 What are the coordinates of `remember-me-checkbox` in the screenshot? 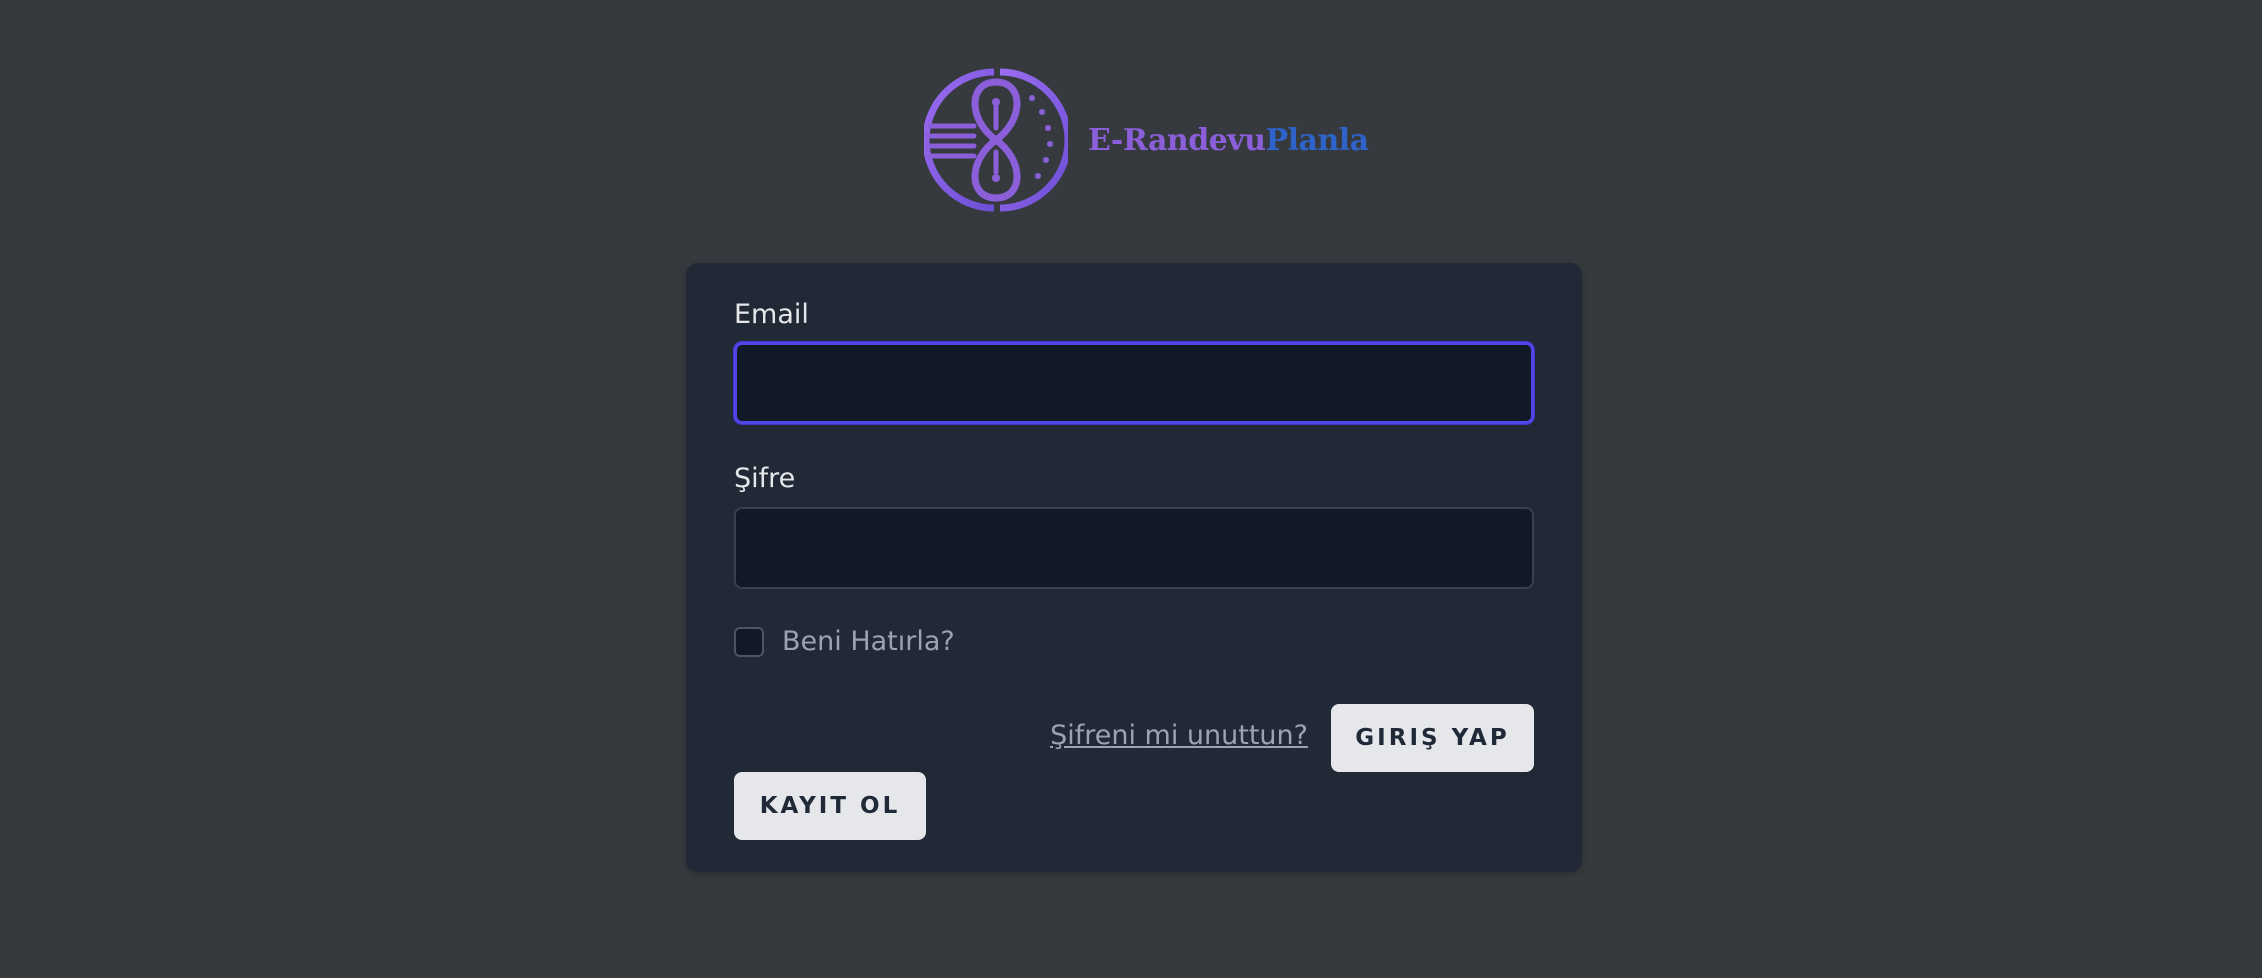 It's located at (749, 641).